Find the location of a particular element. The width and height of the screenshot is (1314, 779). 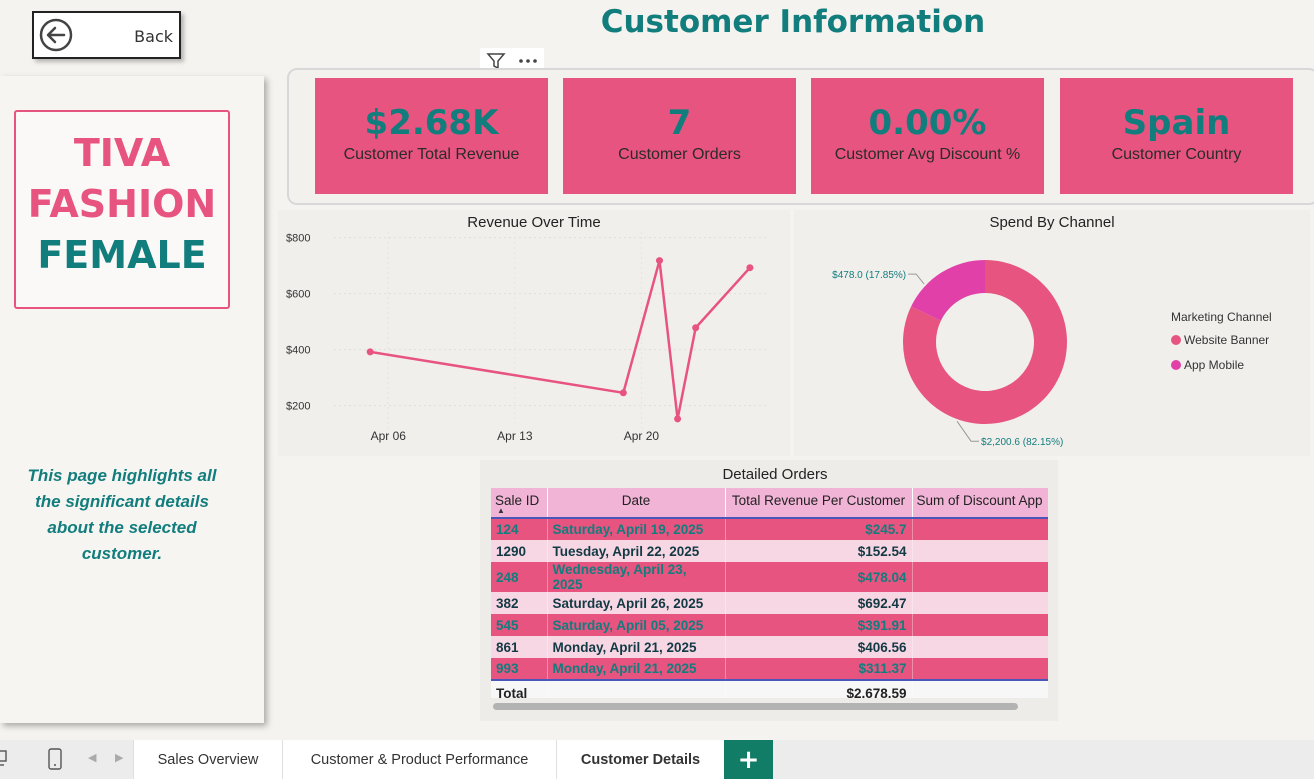

cell-date: Monday, April 21, 2025 is located at coordinates (636, 669).